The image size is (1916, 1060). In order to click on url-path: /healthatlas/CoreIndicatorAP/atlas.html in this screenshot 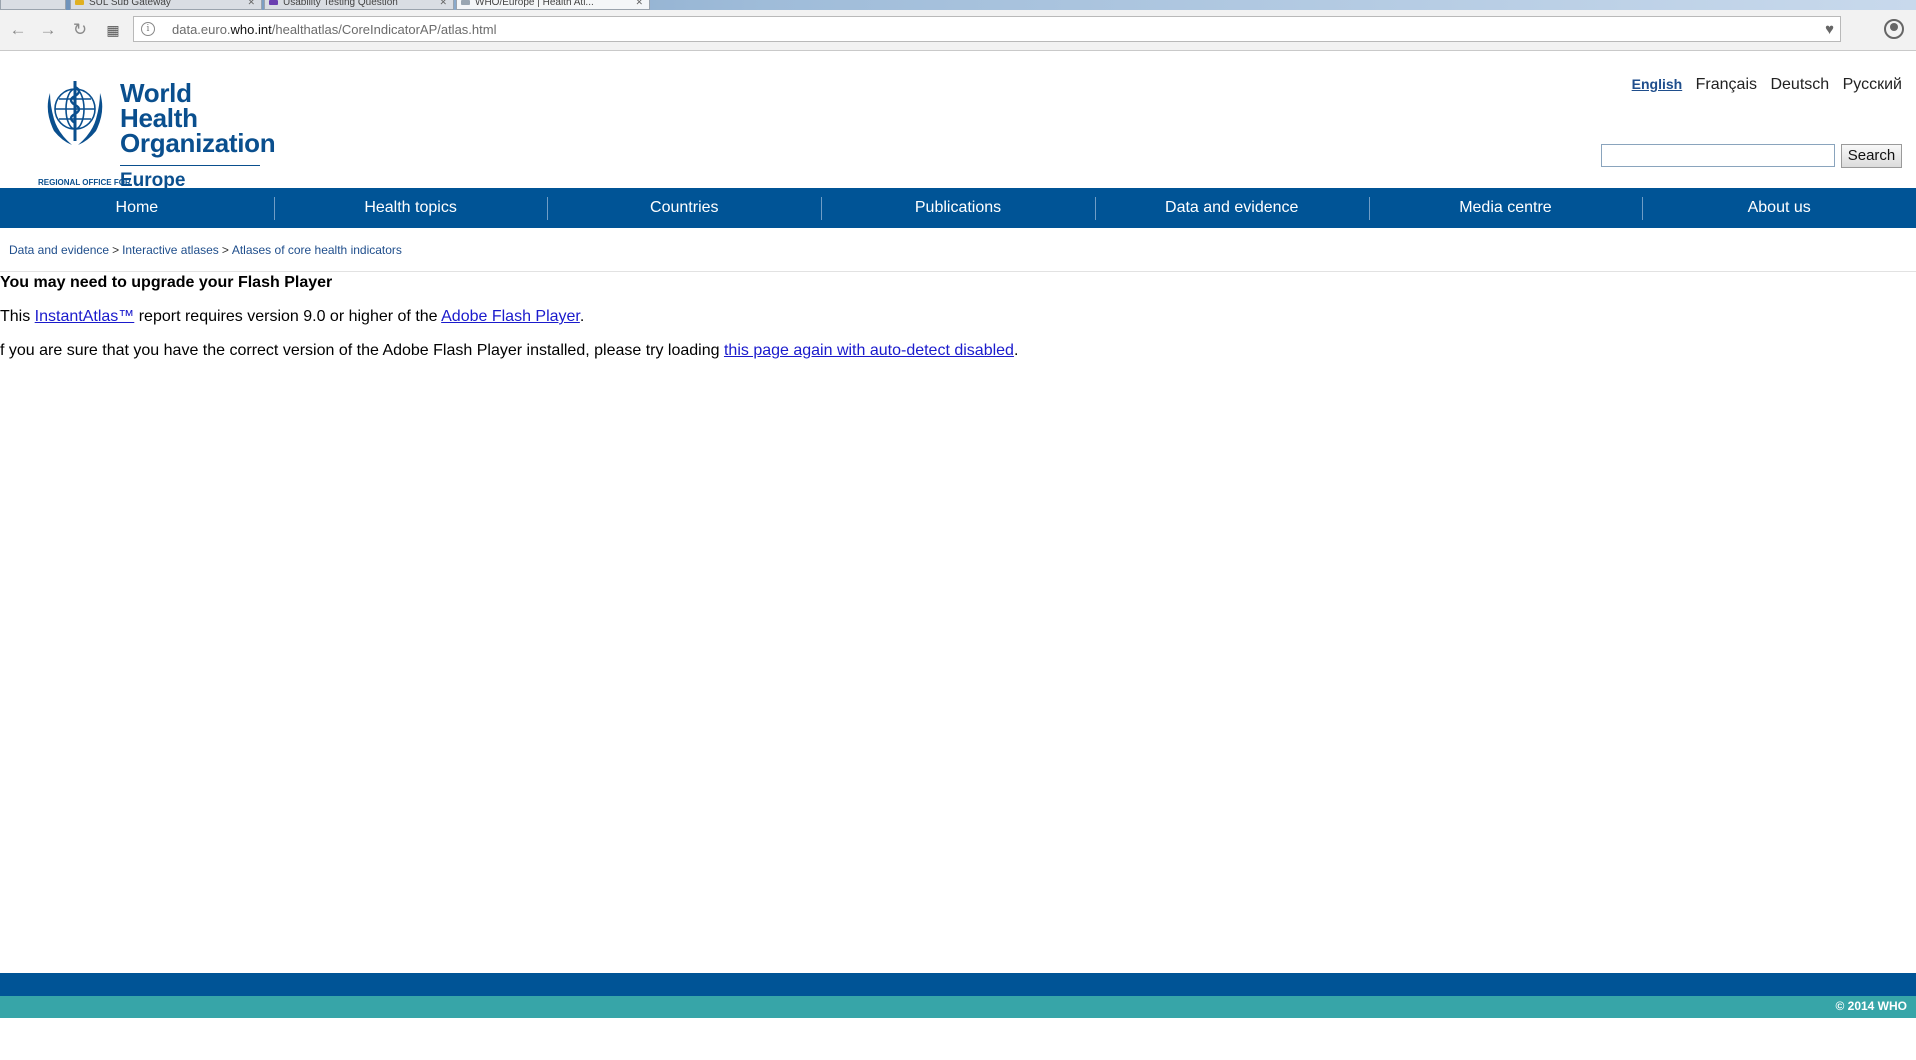, I will do `click(384, 29)`.